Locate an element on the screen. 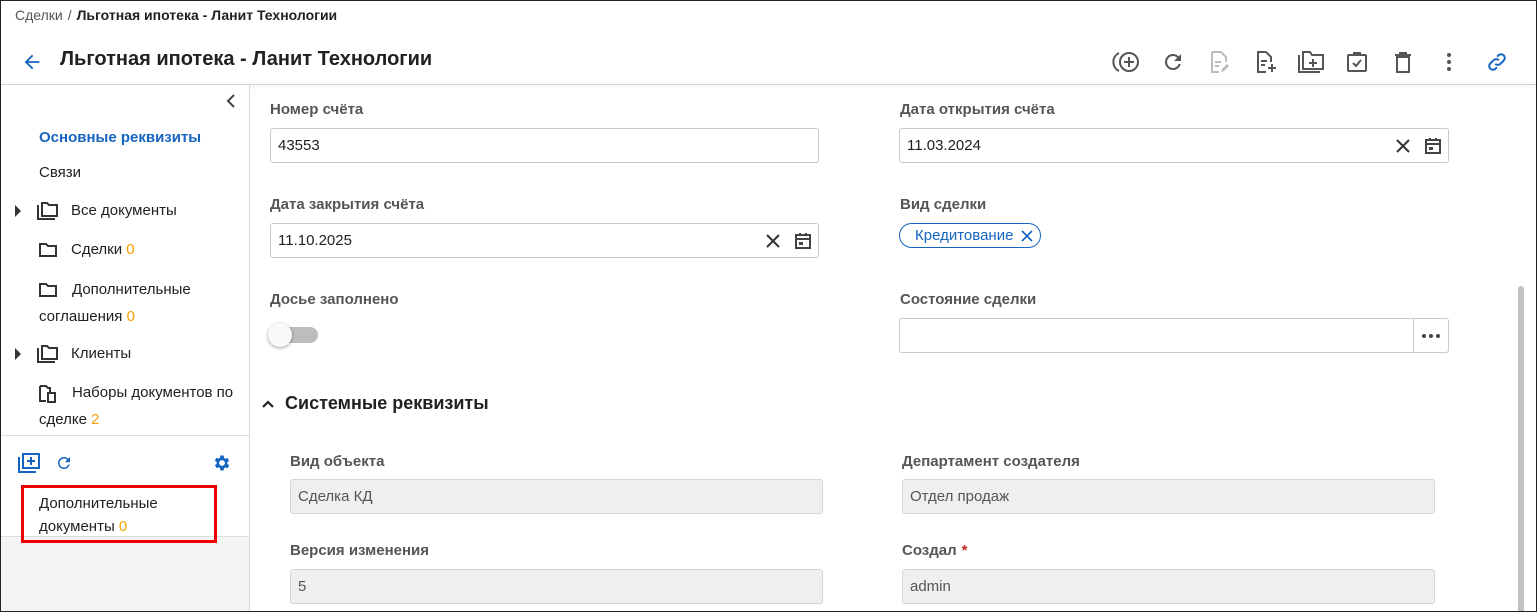  add-related-button is located at coordinates (1127, 62).